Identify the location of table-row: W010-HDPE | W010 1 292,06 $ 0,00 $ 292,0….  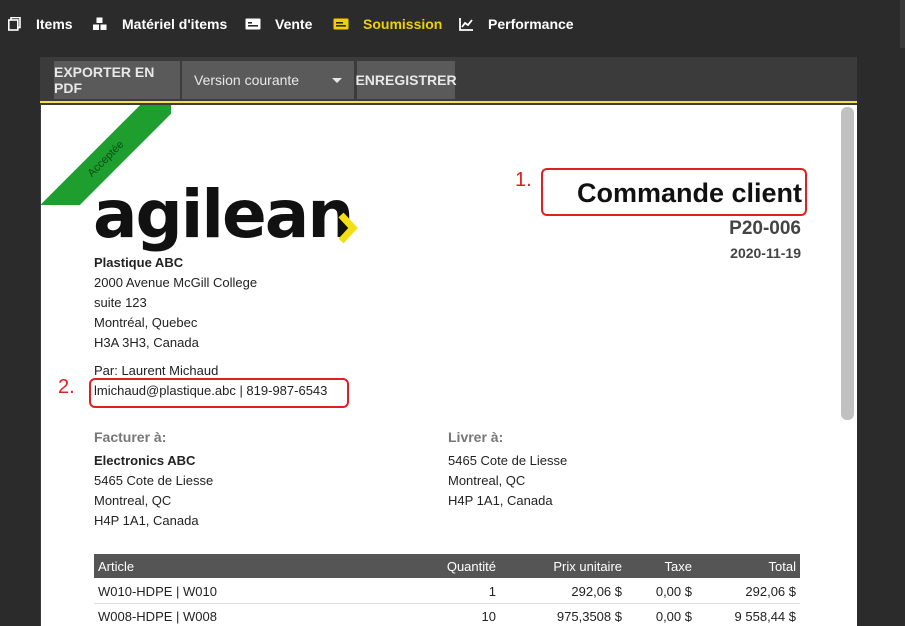
(447, 591).